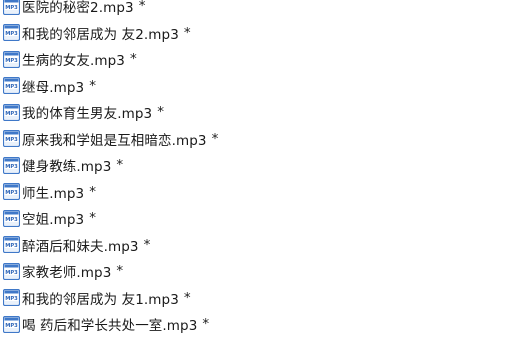 Image resolution: width=506 pixels, height=338 pixels. I want to click on file-list-item: MP3 医院的秘密2.mp3 *, so click(253, 10).